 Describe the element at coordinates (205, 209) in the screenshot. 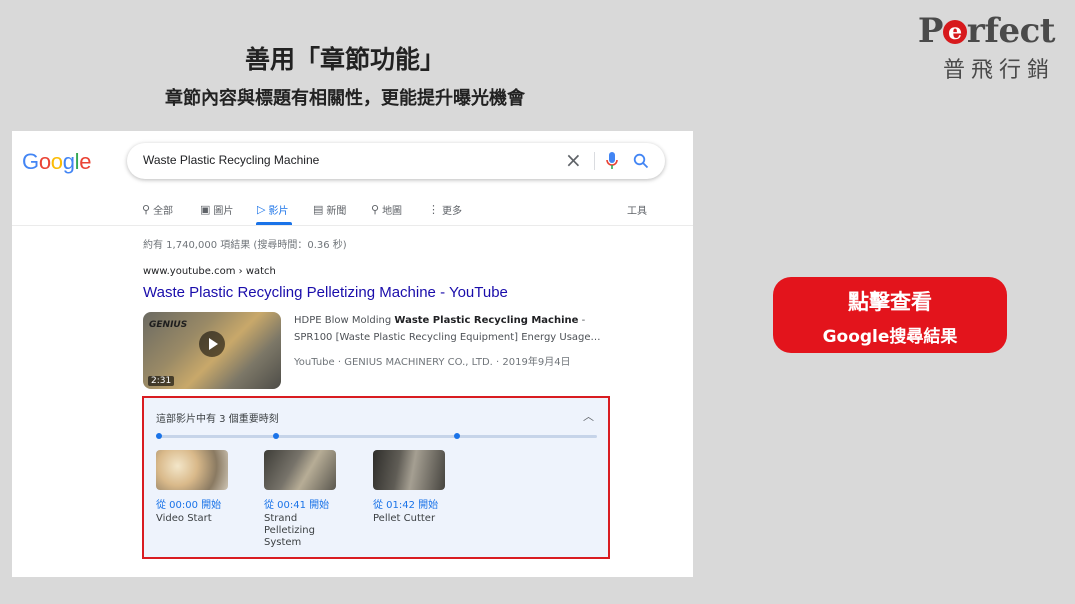

I see `image-icon: ▣` at that location.